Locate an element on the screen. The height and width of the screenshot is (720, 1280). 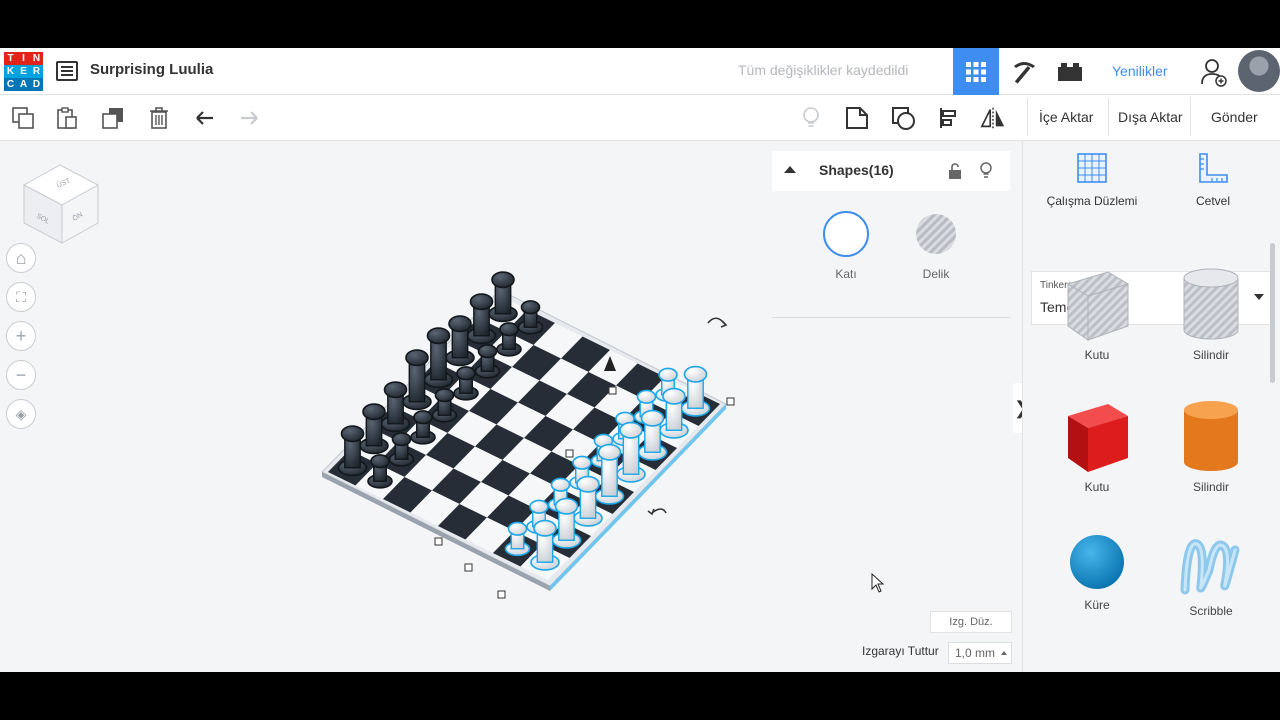
add-user-icon is located at coordinates (1214, 72).